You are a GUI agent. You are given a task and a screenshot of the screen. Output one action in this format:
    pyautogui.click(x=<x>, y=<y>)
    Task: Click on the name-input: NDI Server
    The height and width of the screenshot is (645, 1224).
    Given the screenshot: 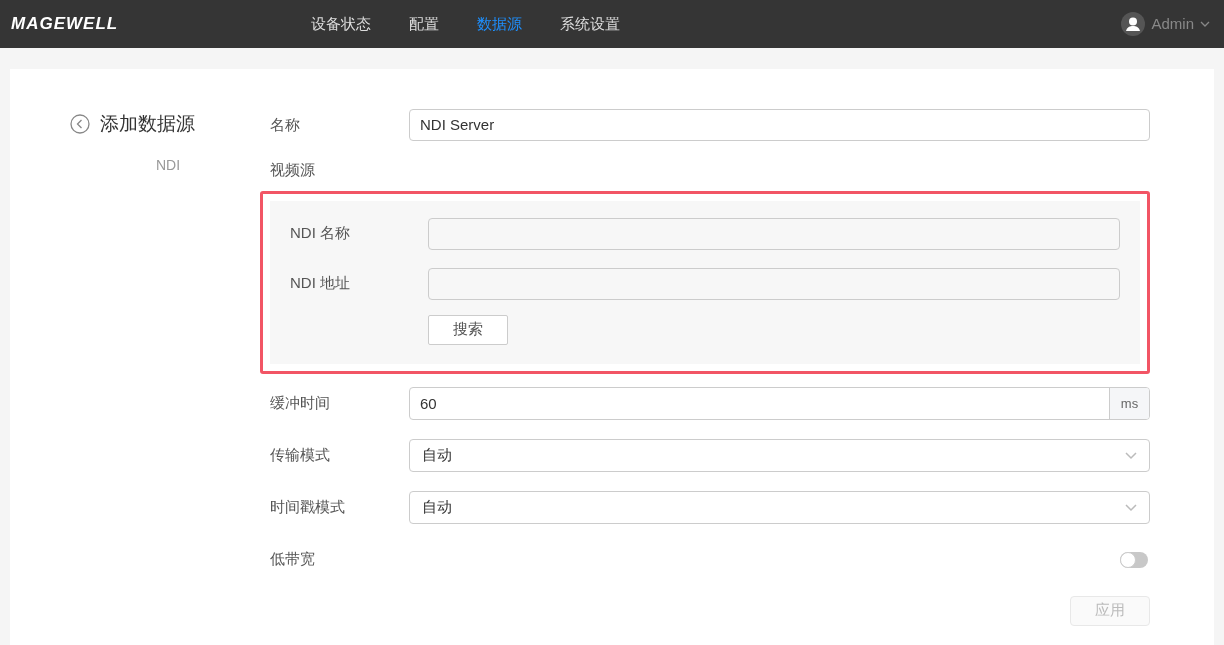 What is the action you would take?
    pyautogui.click(x=779, y=125)
    